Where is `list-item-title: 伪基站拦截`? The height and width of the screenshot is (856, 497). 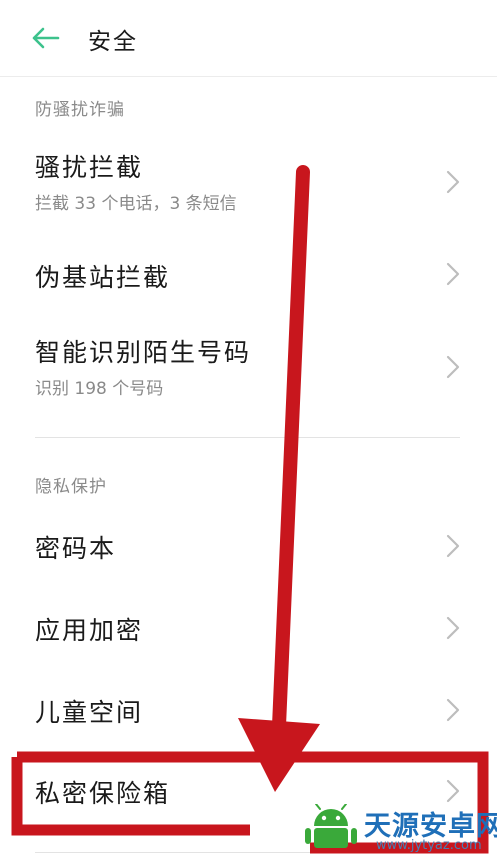 list-item-title: 伪基站拦截 is located at coordinates (103, 277).